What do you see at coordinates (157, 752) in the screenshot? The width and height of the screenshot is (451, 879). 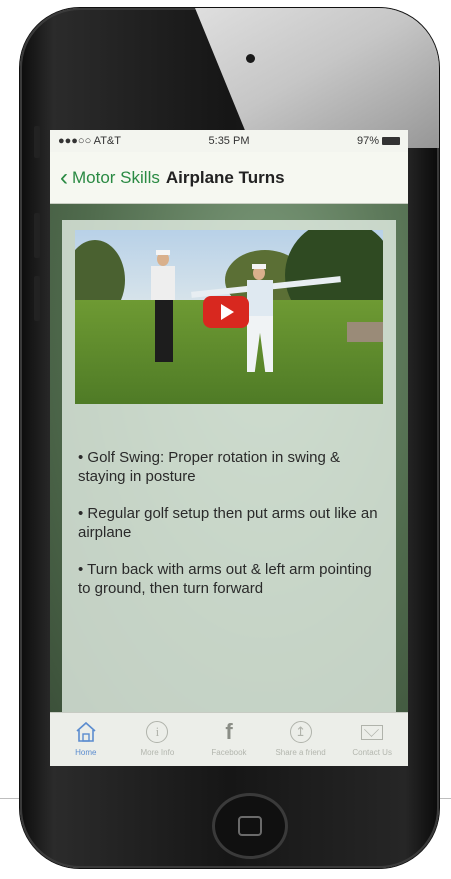 I see `tab-label: More Info` at bounding box center [157, 752].